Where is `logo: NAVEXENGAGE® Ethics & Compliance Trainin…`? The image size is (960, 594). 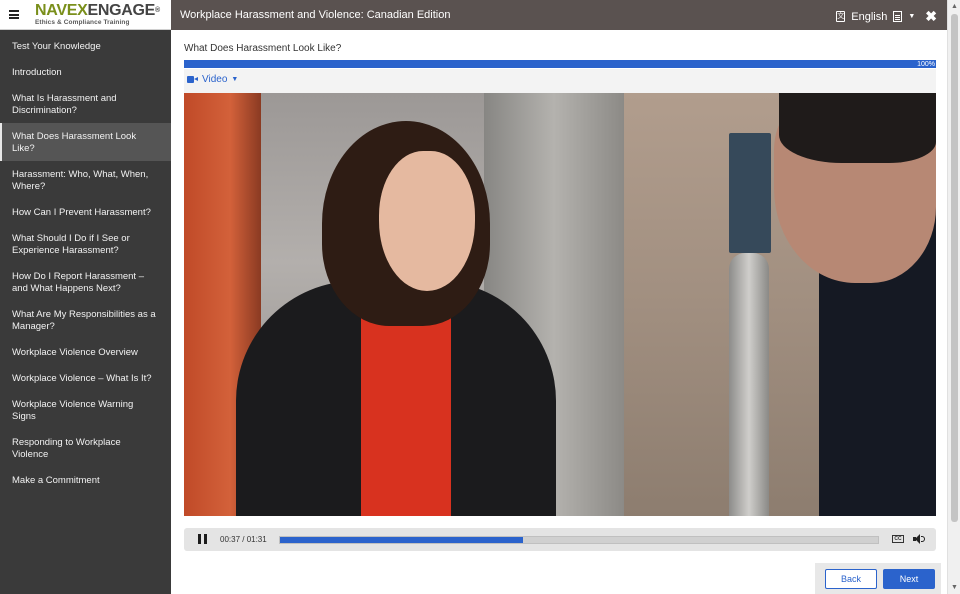
logo: NAVEXENGAGE® Ethics & Compliance Trainin… is located at coordinates (97, 14).